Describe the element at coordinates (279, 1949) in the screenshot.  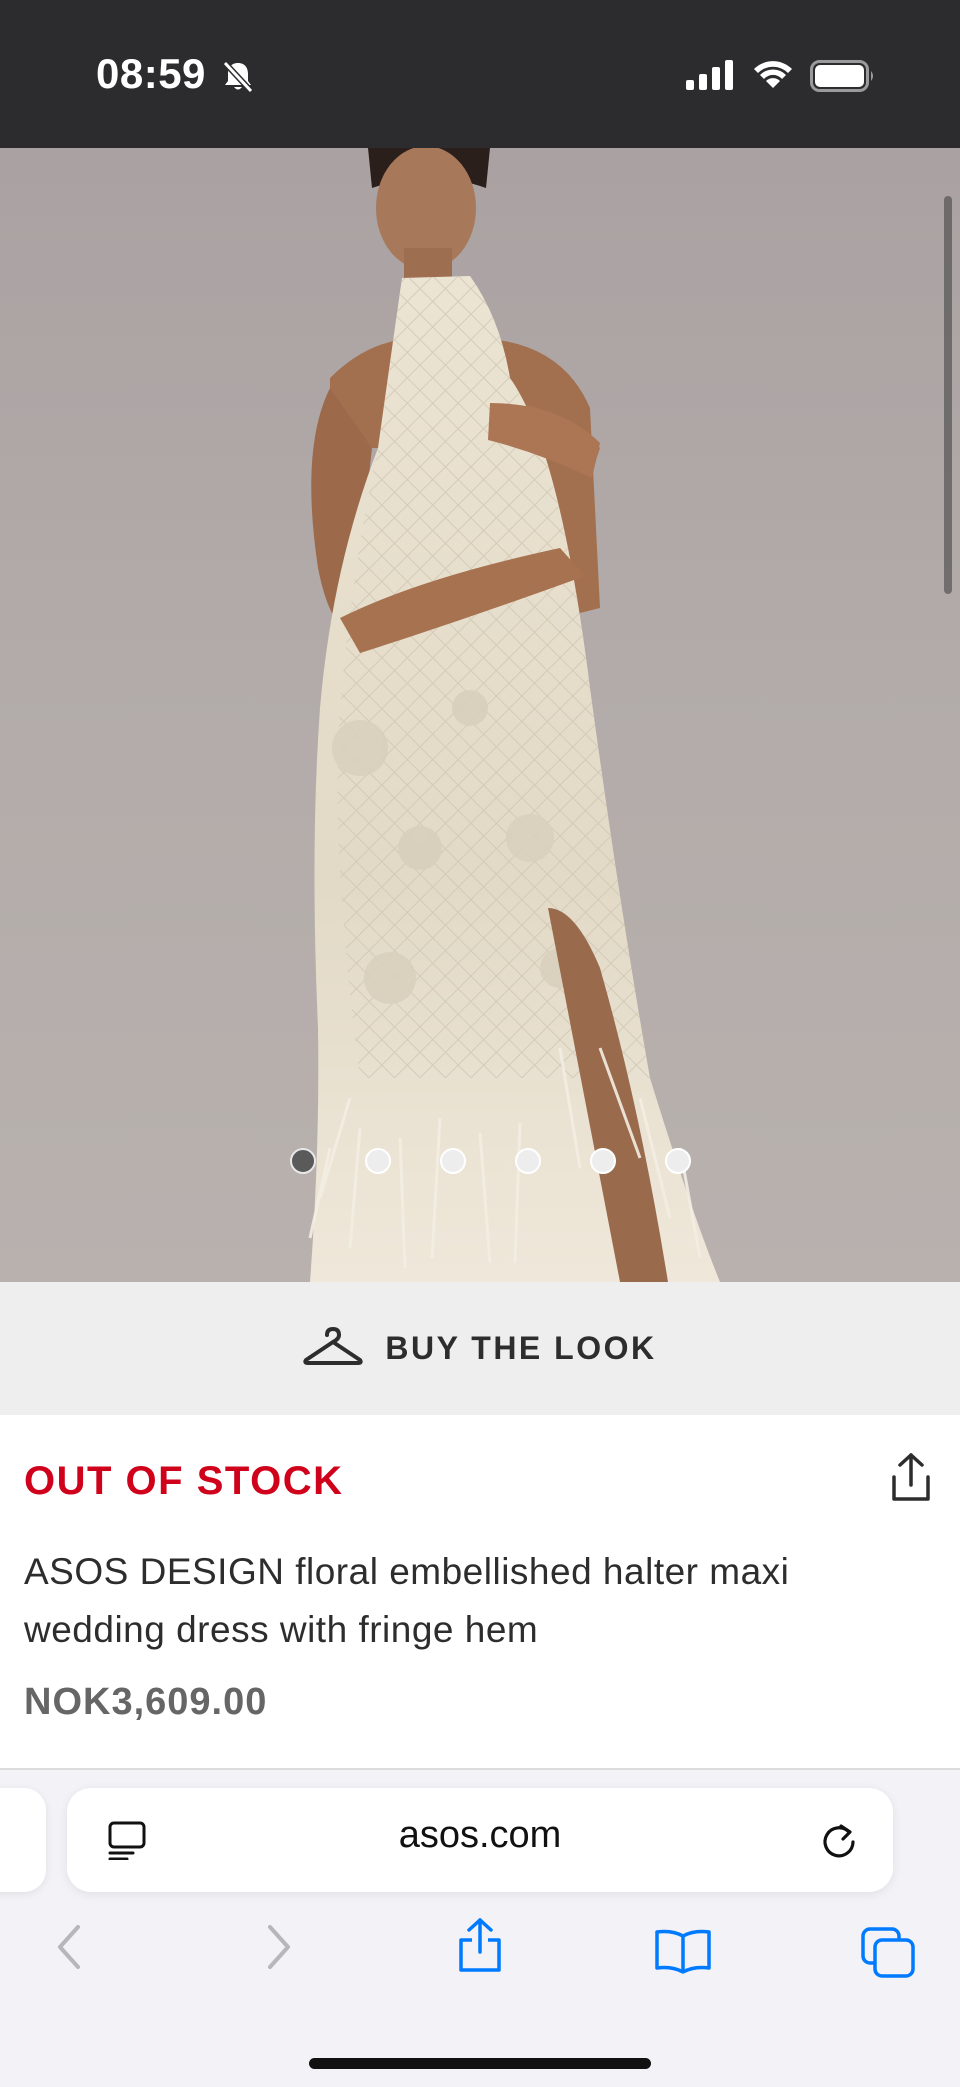
I see `forward-icon` at that location.